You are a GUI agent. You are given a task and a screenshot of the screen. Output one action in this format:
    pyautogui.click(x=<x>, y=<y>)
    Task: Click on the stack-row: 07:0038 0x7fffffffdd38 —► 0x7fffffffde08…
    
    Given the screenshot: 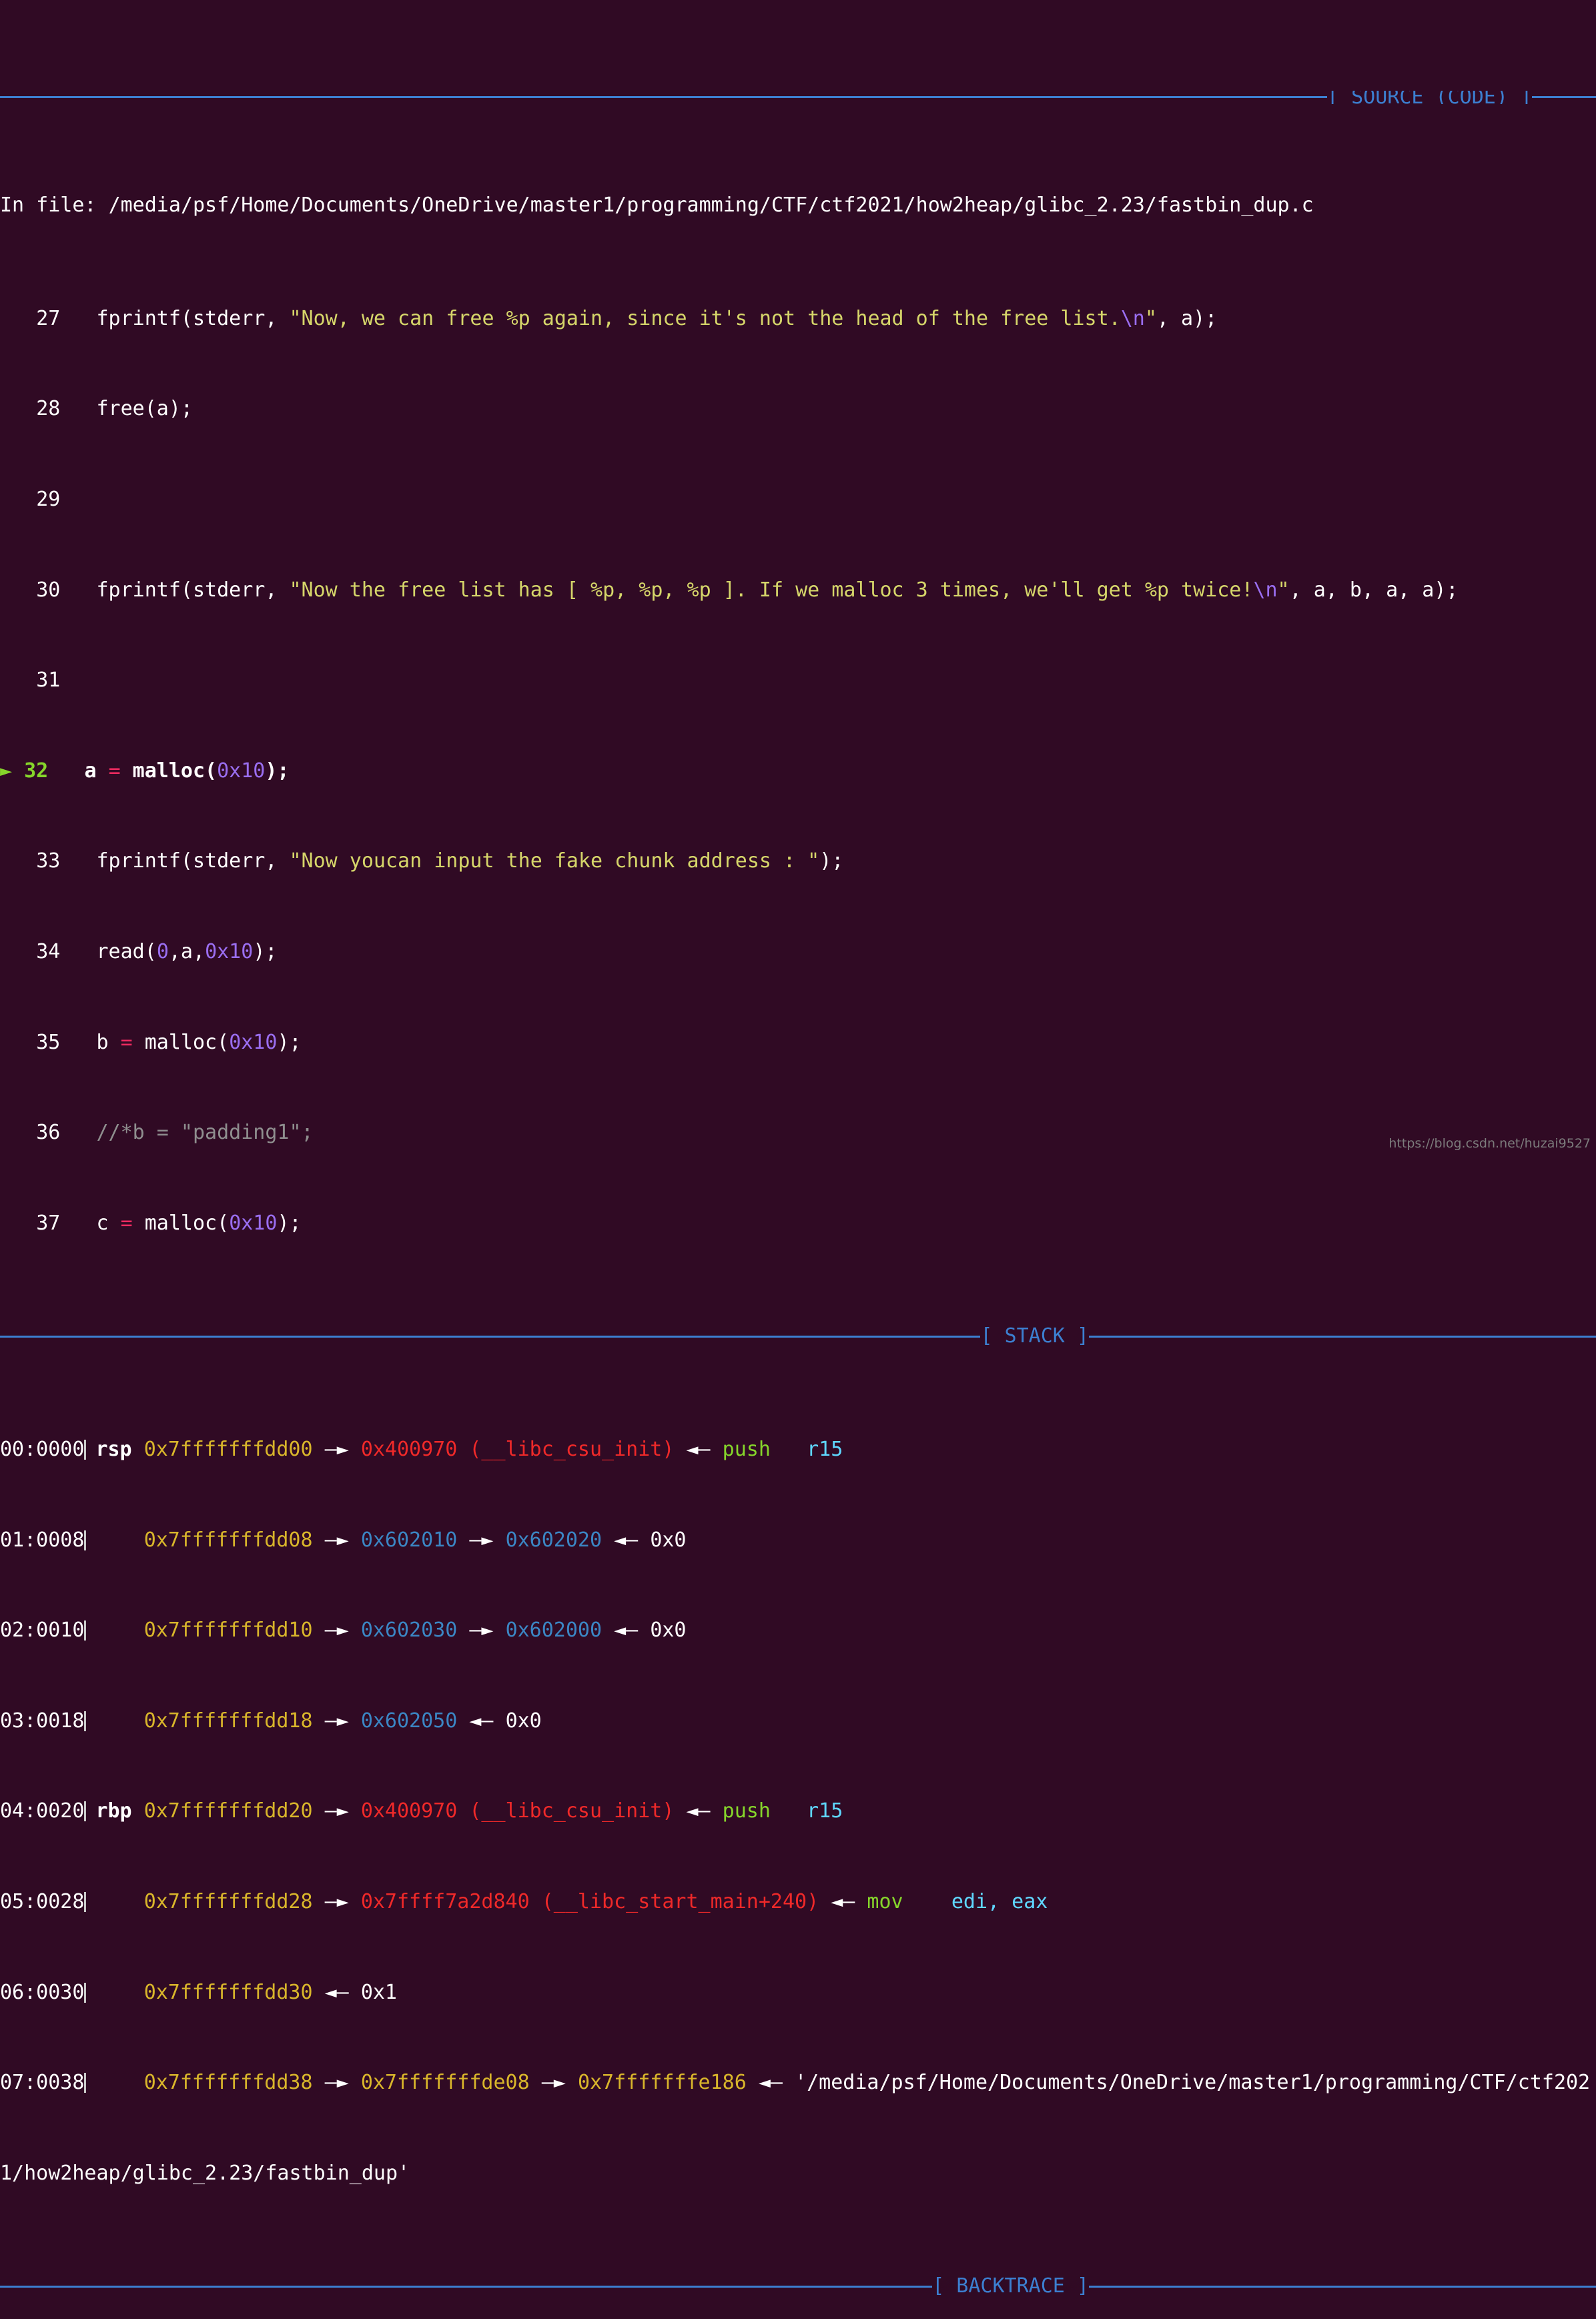 What is the action you would take?
    pyautogui.click(x=798, y=2082)
    